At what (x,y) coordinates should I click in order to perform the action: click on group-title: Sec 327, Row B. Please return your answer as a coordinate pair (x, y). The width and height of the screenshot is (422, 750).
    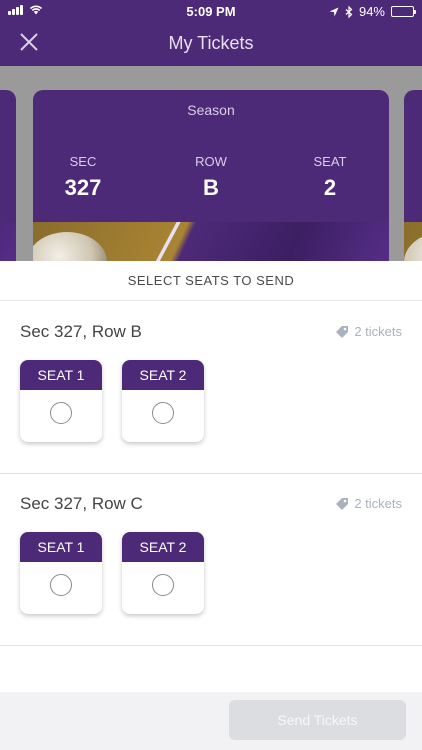
    Looking at the image, I should click on (81, 331).